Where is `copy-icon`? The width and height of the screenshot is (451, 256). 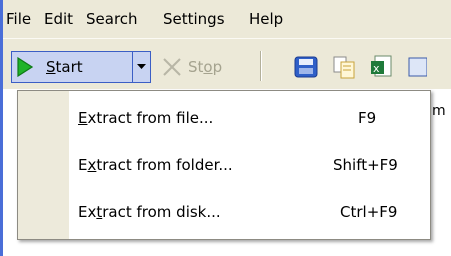 copy-icon is located at coordinates (344, 67).